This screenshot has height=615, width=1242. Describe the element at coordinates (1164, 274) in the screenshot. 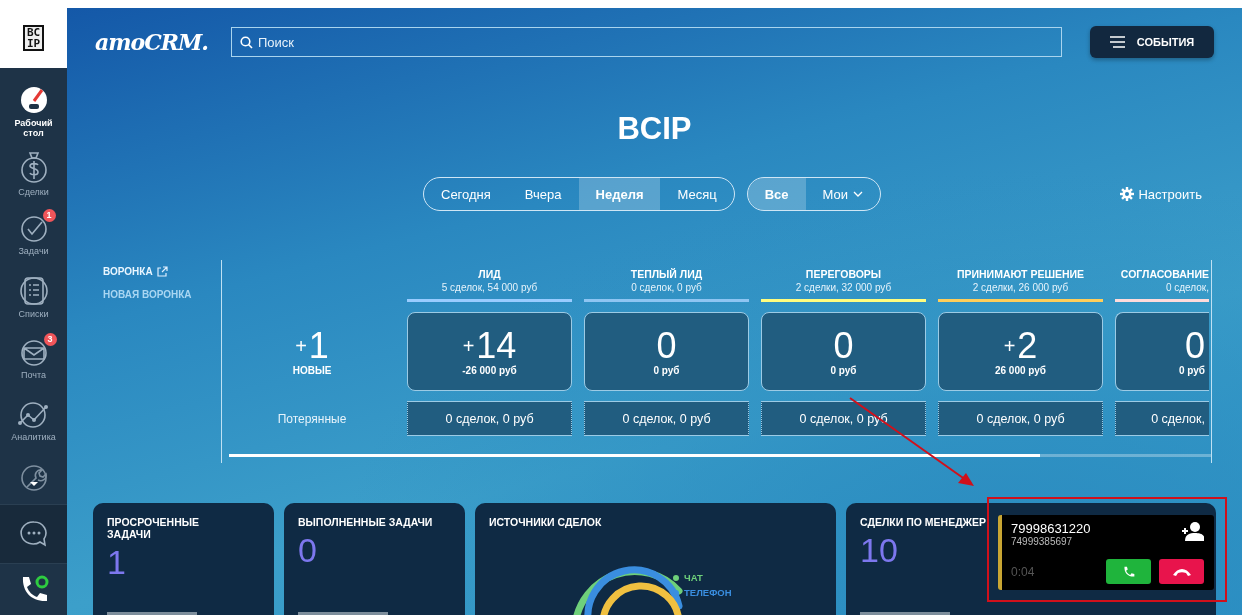

I see `stage-name: СОГЛАСОВАНИЕ` at that location.